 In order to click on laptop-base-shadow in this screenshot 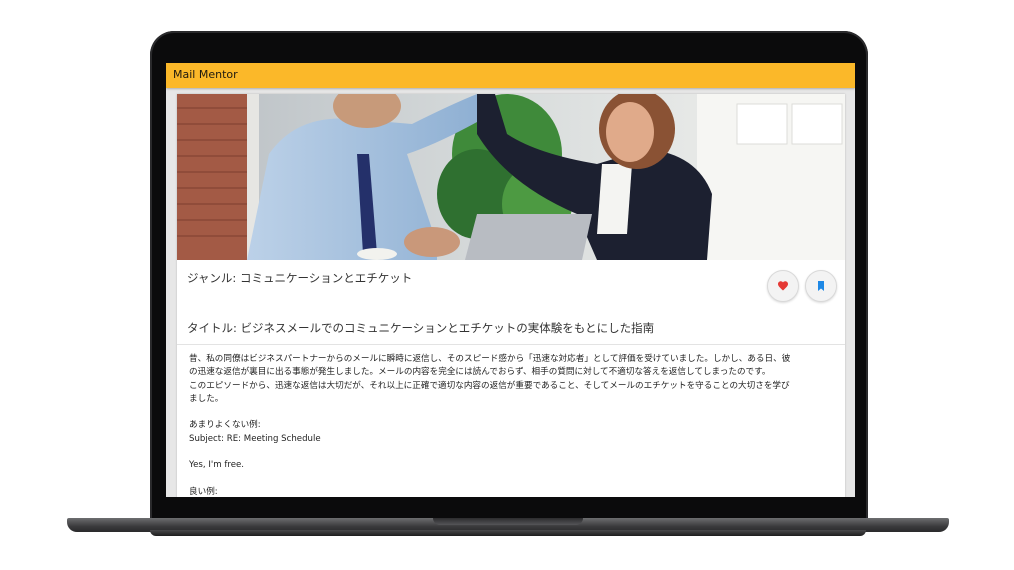, I will do `click(508, 533)`.